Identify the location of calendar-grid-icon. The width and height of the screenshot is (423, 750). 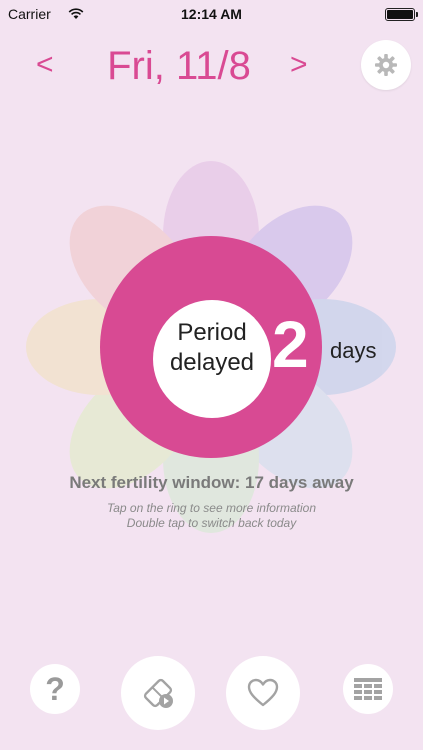
(368, 689).